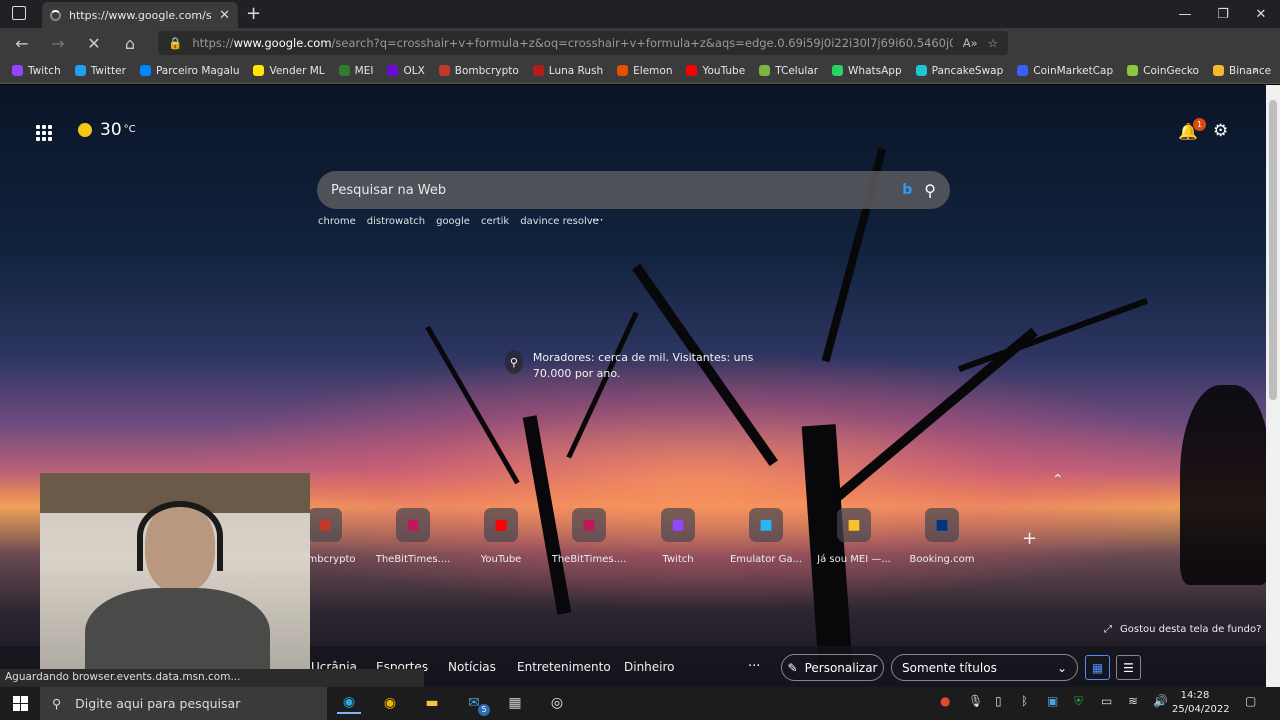 The height and width of the screenshot is (720, 1280). I want to click on new-tab-button: +, so click(253, 13).